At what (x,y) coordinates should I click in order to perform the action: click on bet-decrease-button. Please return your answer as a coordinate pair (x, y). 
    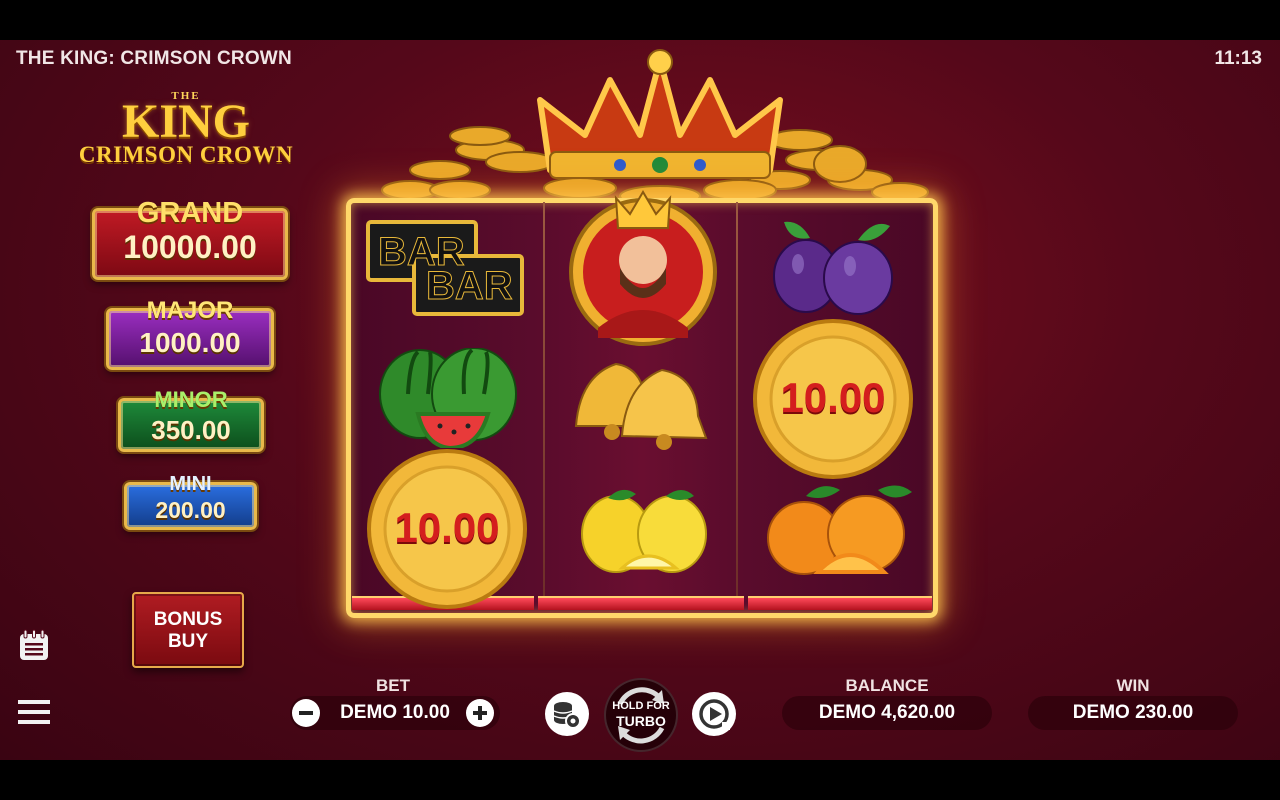
    Looking at the image, I should click on (306, 713).